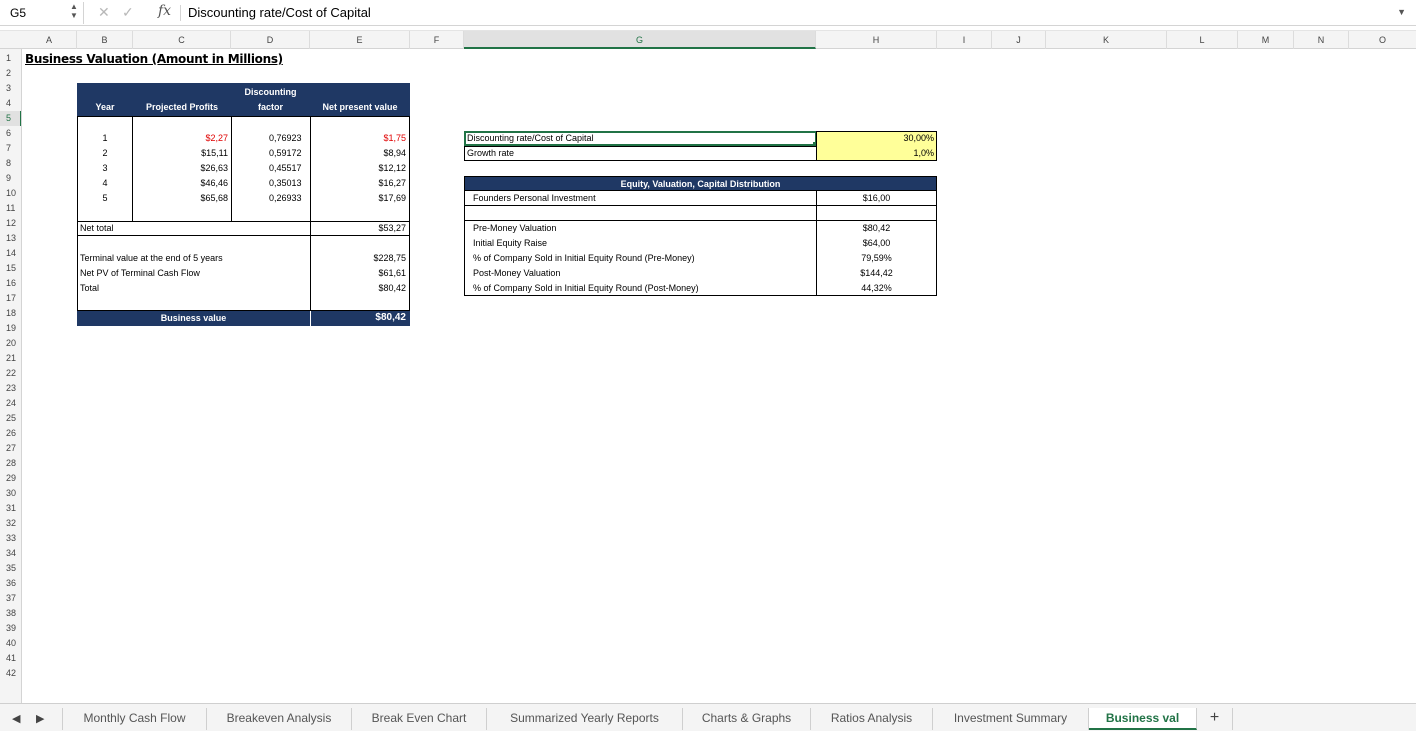 This screenshot has height=731, width=1416. What do you see at coordinates (279, 719) in the screenshot?
I see `tab-breakeven-analysis: Breakeven Analysis` at bounding box center [279, 719].